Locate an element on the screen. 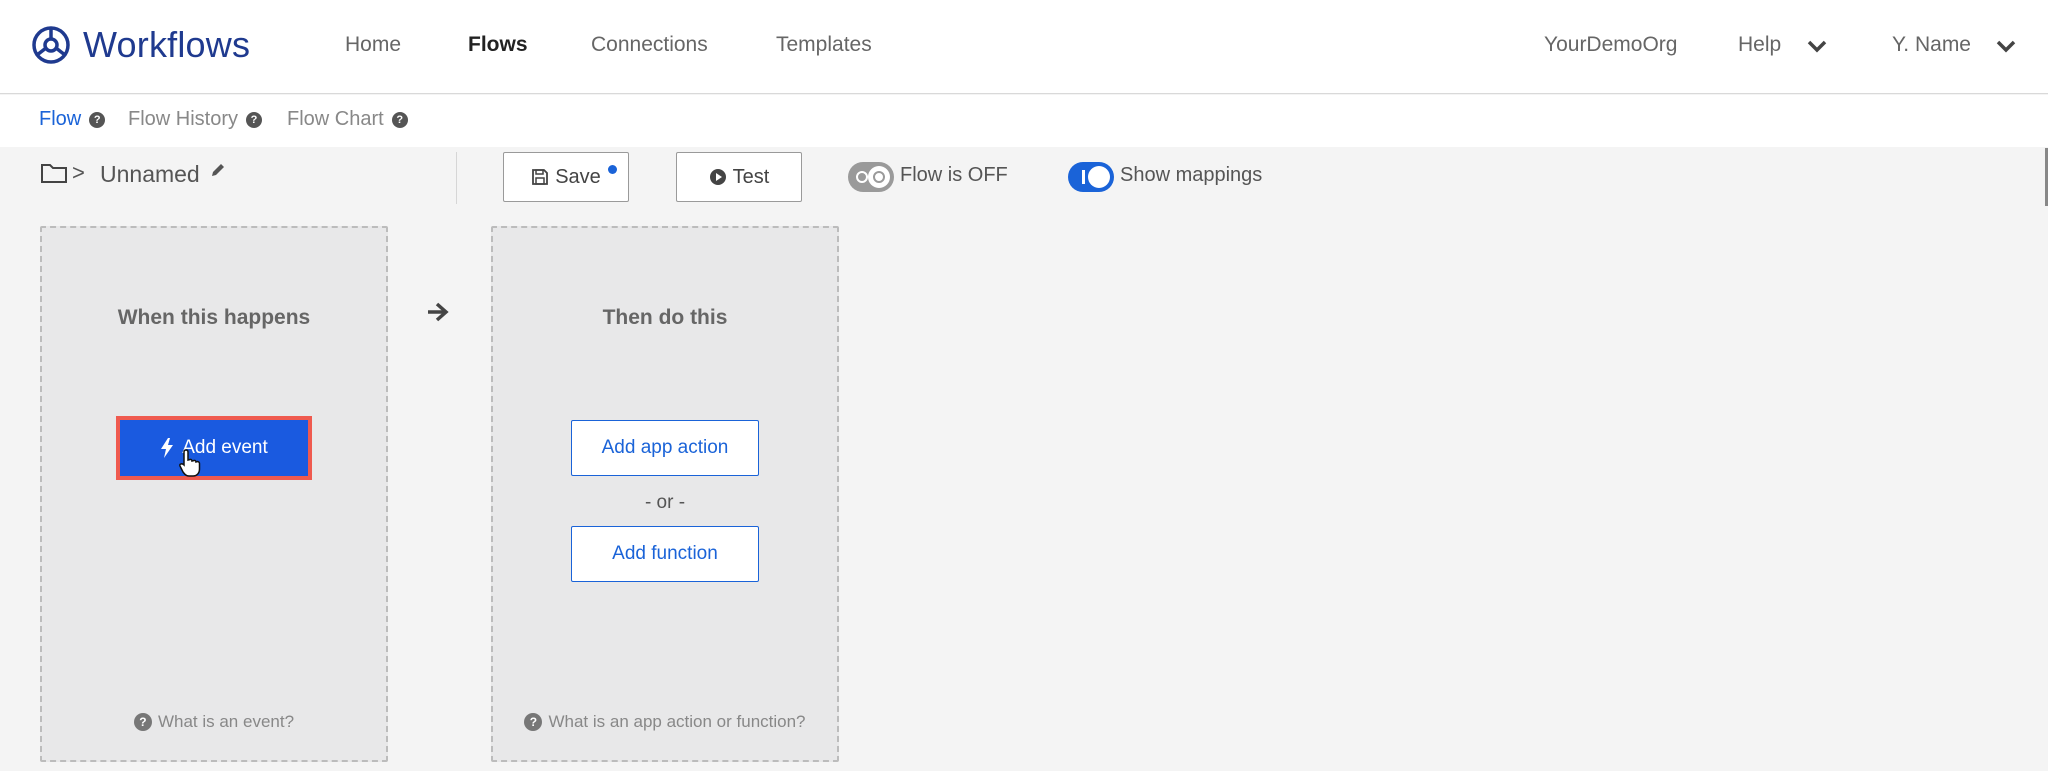 The width and height of the screenshot is (2048, 771). lightning-icon is located at coordinates (167, 448).